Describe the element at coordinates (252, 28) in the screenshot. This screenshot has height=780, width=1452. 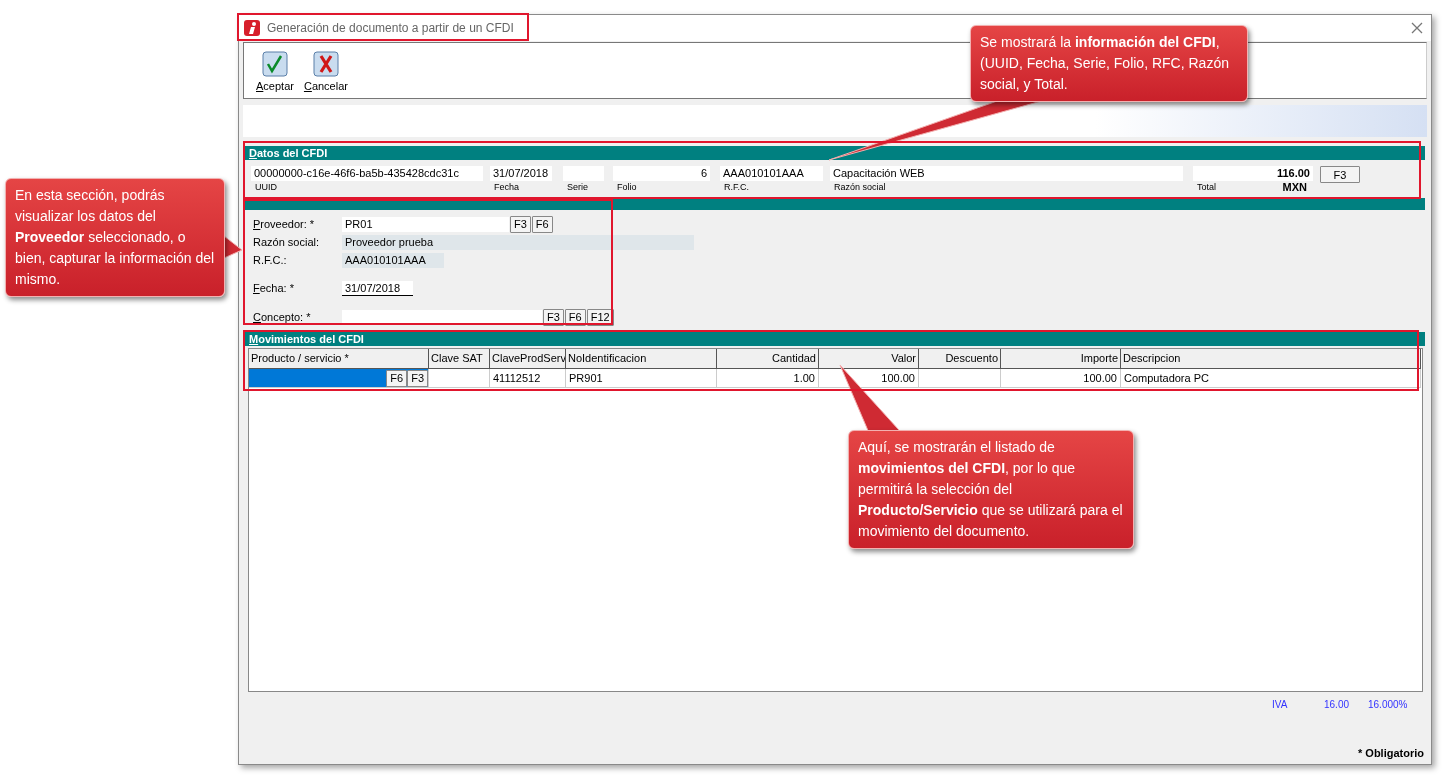
I see `app-logo-icon` at that location.